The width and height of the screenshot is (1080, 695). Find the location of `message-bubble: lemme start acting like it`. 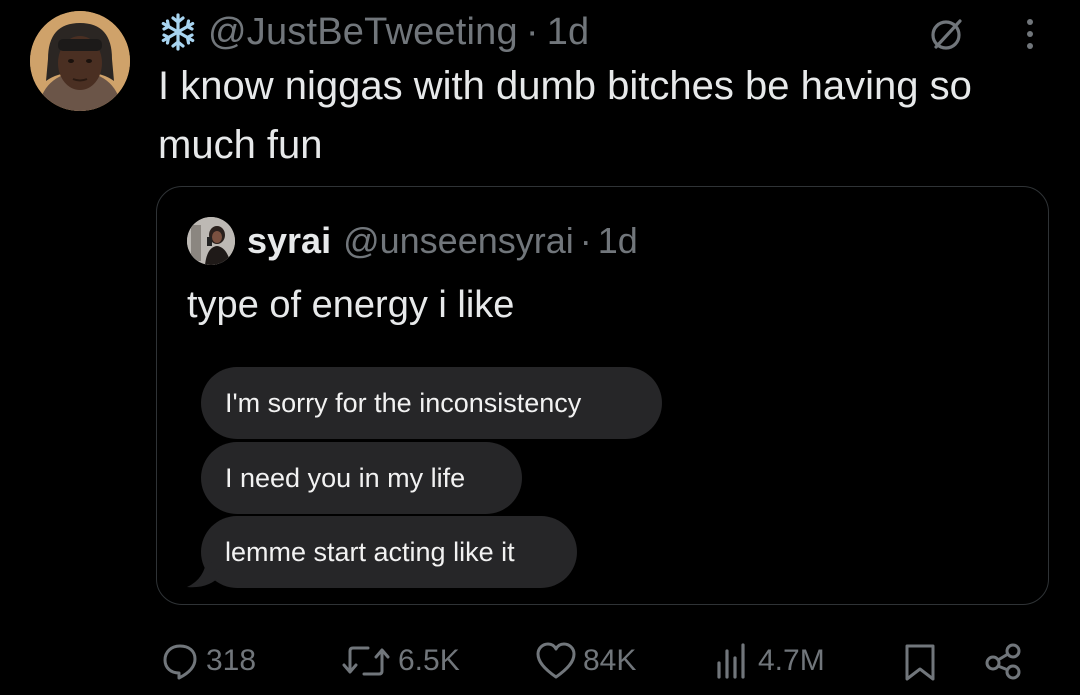

message-bubble: lemme start acting like it is located at coordinates (389, 552).